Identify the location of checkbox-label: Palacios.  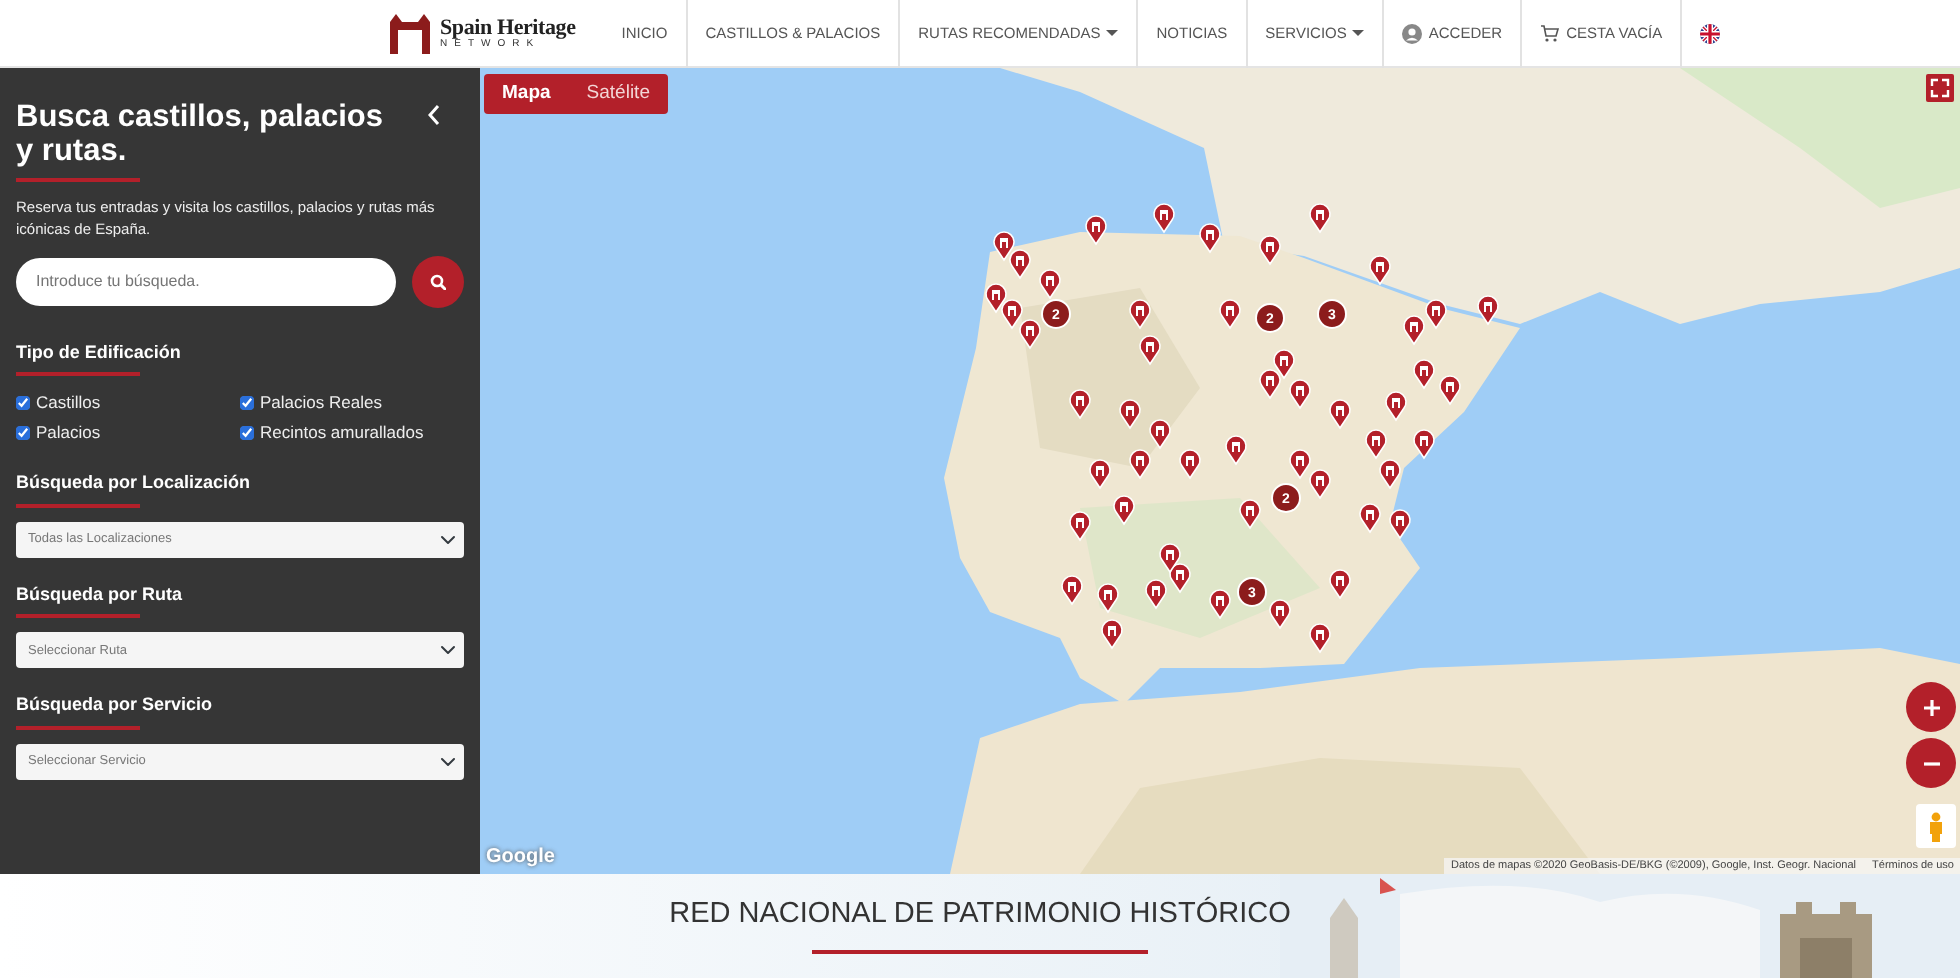
(68, 433).